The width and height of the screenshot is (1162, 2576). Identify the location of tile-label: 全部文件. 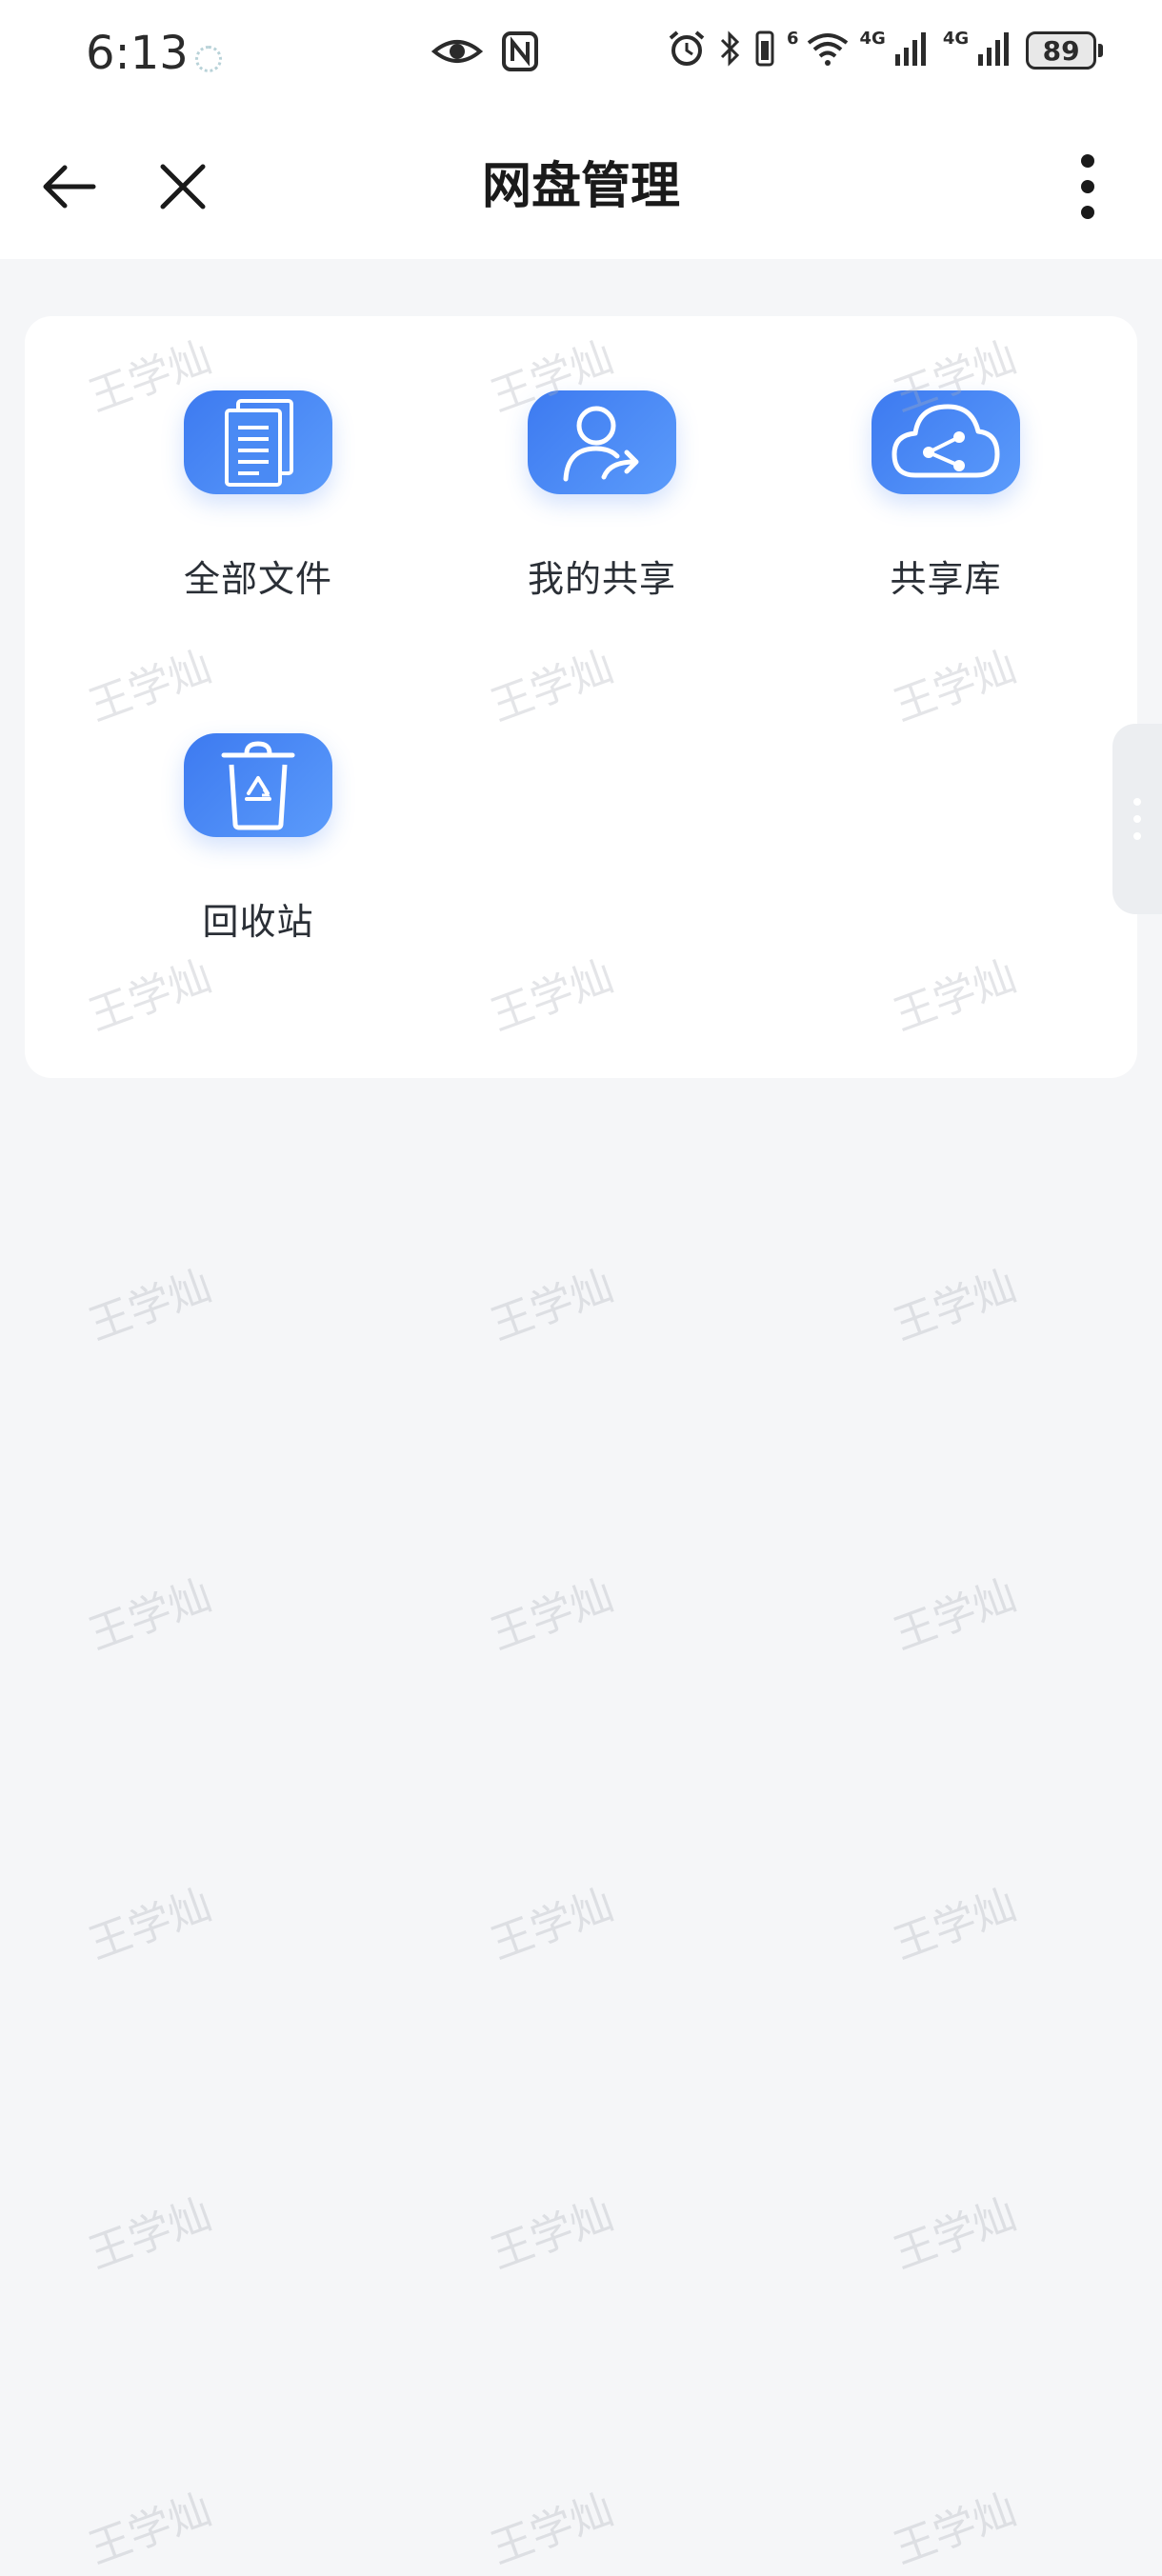
(257, 579).